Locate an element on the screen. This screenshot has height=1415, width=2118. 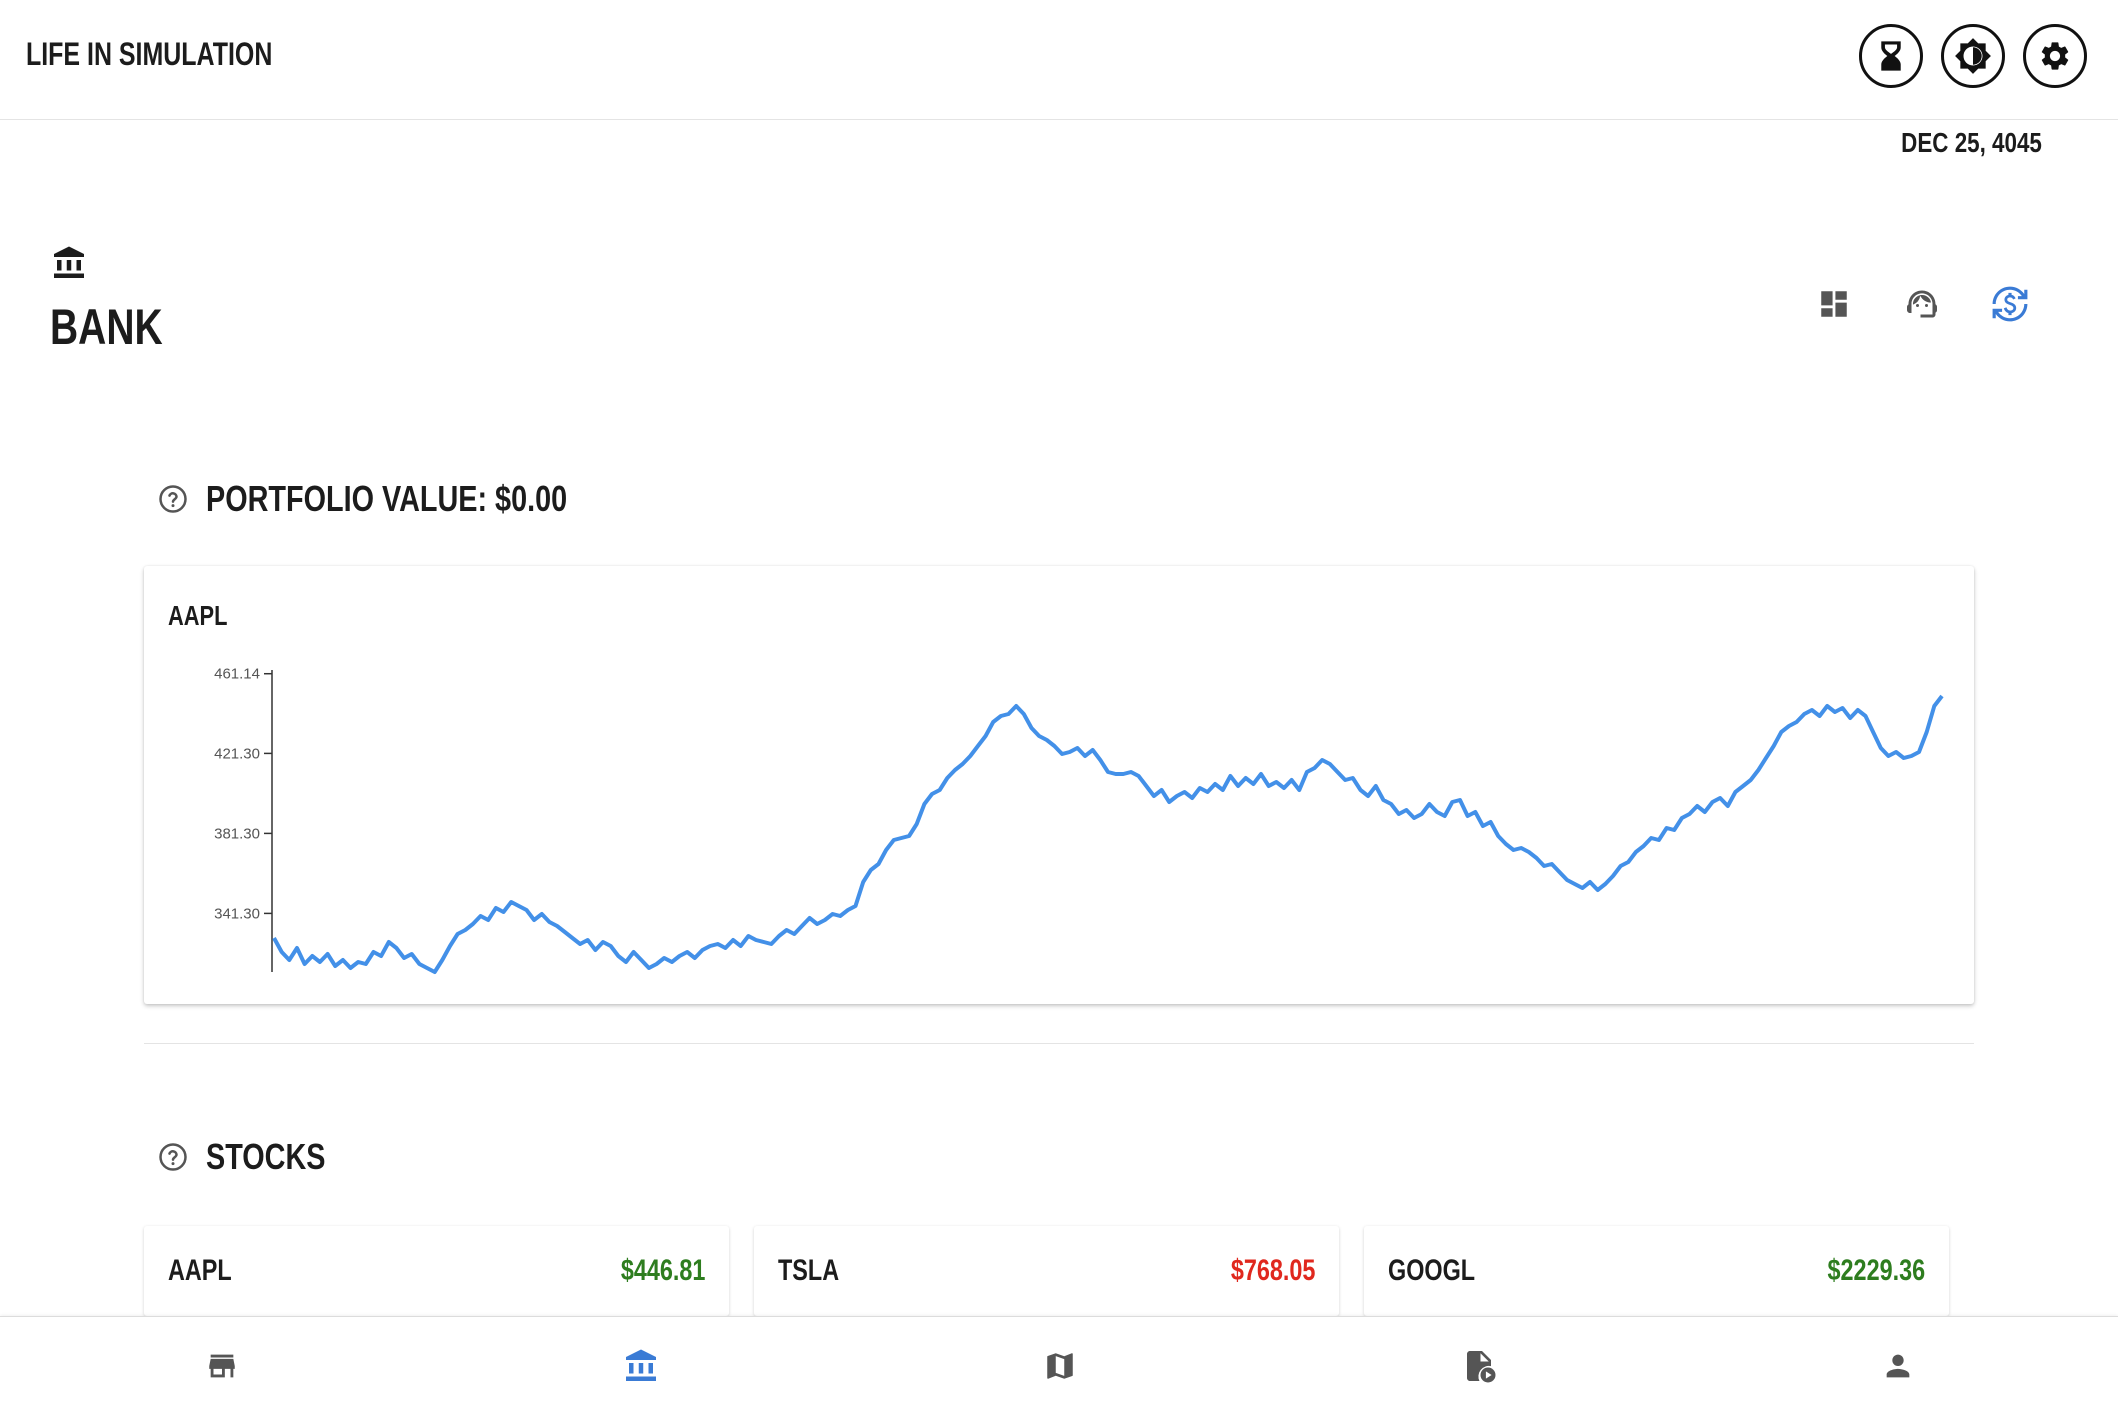
stock-symbol: GOOGL is located at coordinates (1432, 1270).